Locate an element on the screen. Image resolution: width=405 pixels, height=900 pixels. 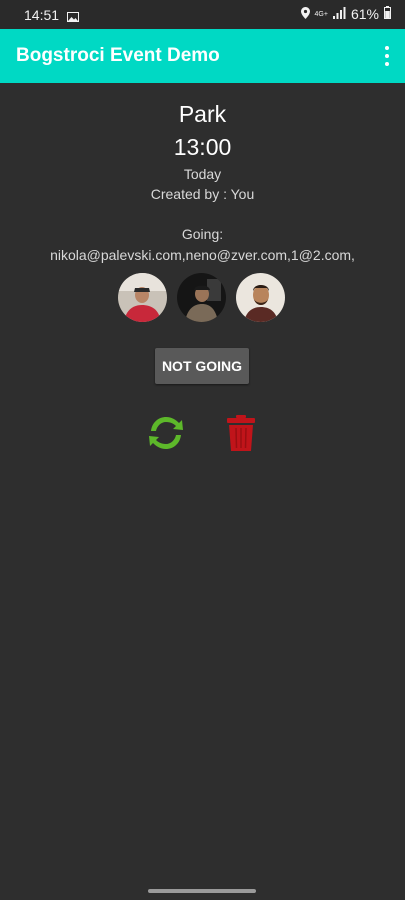
event-title: Park is located at coordinates (202, 114).